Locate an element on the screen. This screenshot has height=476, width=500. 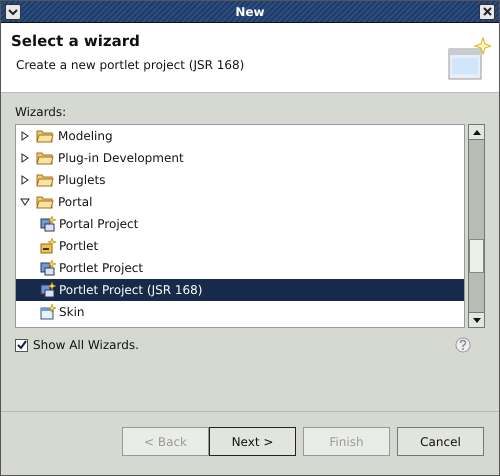
help-icon is located at coordinates (463, 345).